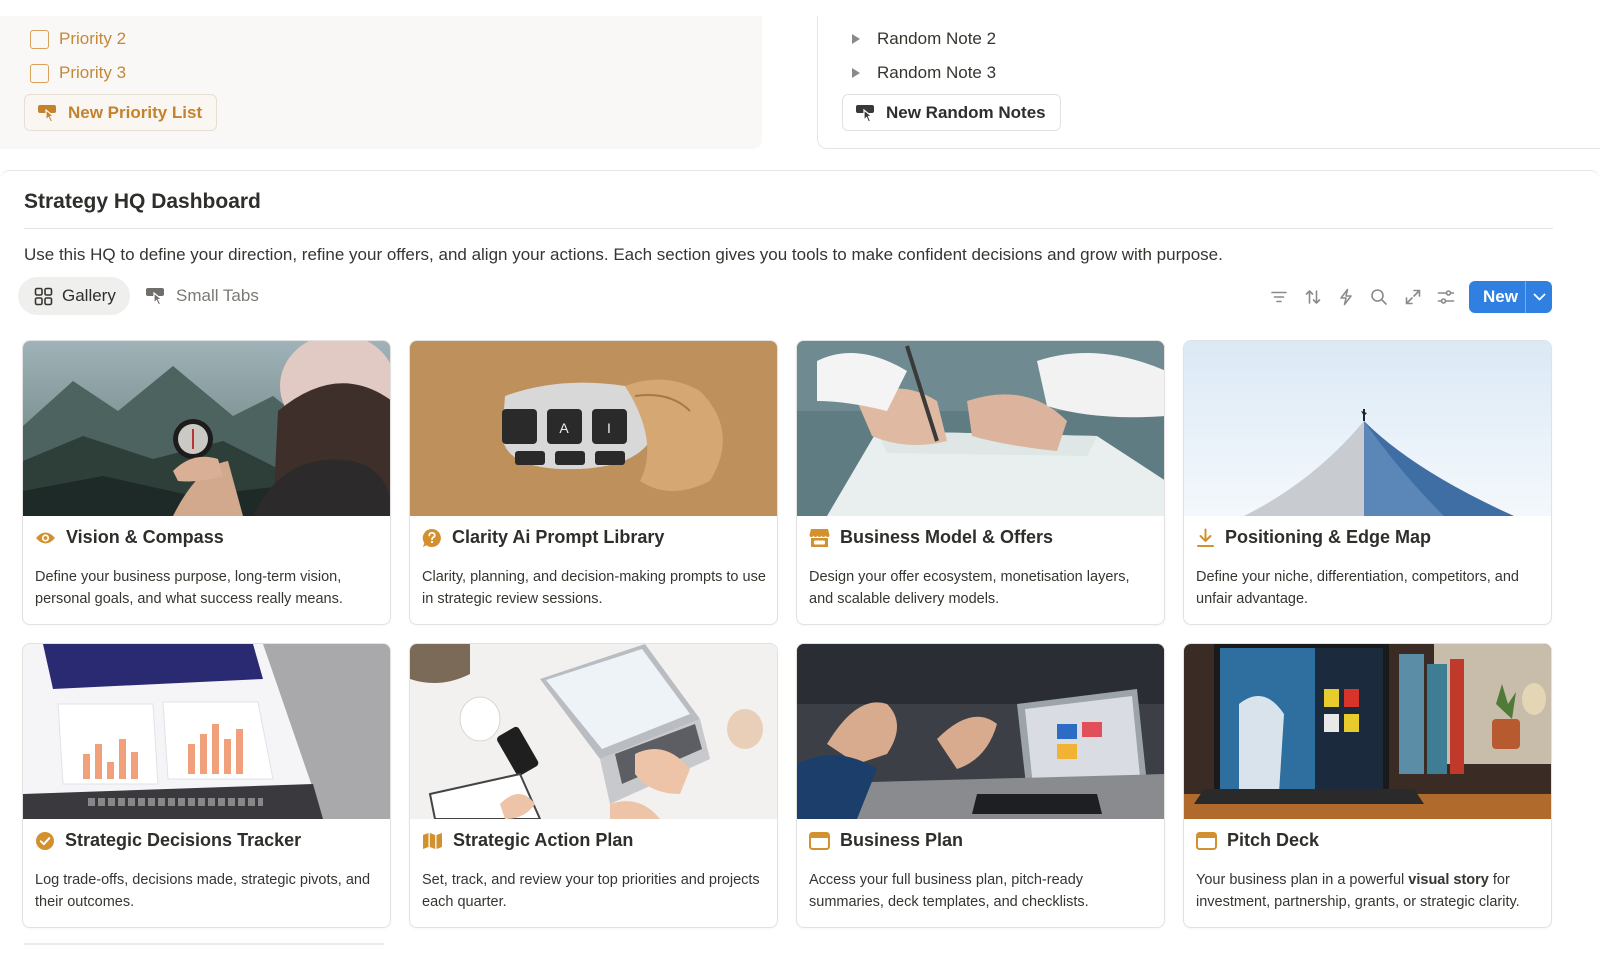 This screenshot has height=964, width=1600. I want to click on storefront-icon, so click(819, 537).